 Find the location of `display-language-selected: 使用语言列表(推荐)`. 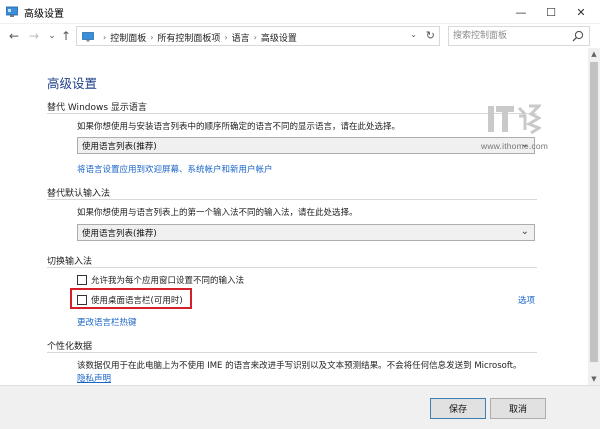

display-language-selected: 使用语言列表(推荐) is located at coordinates (119, 147).